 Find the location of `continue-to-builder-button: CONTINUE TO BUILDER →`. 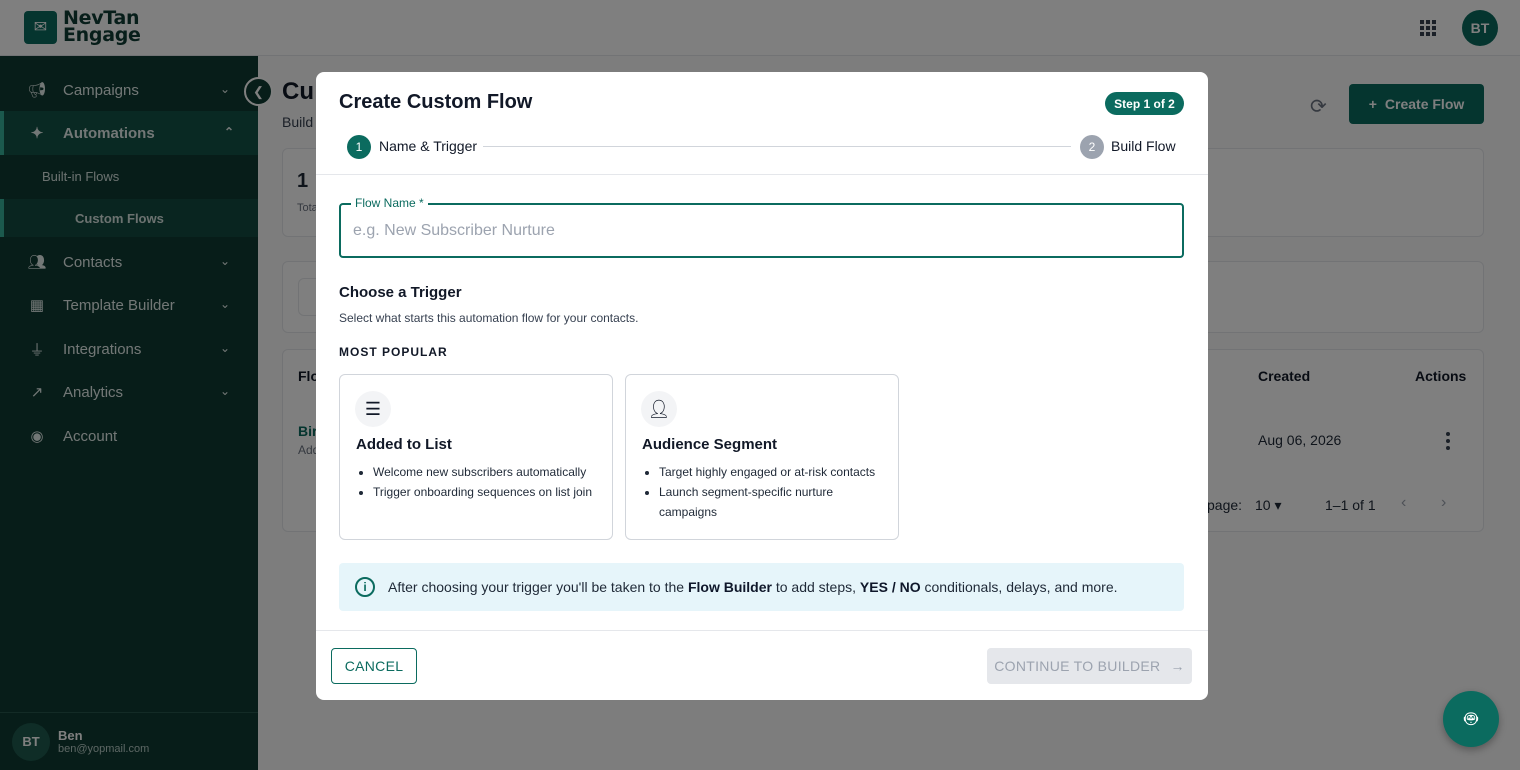

continue-to-builder-button: CONTINUE TO BUILDER → is located at coordinates (1089, 666).